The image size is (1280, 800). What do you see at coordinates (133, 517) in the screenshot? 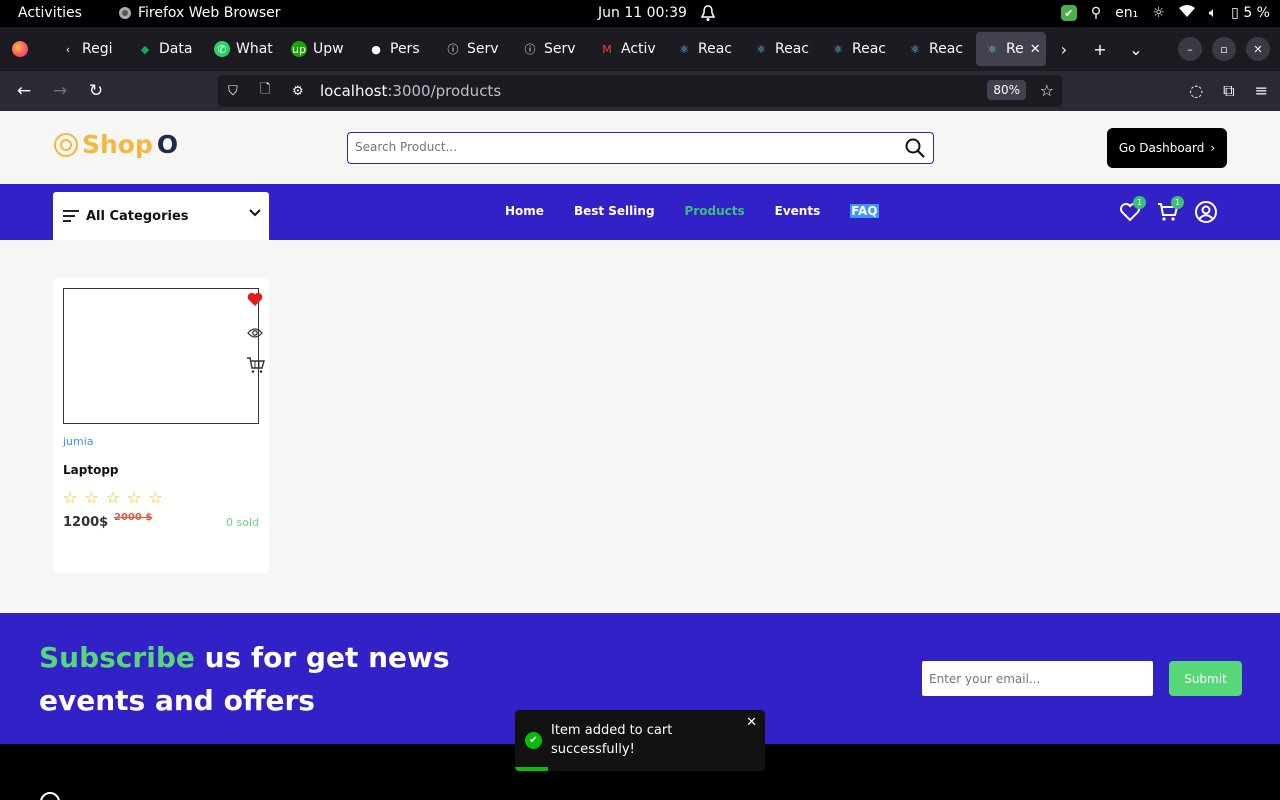
I see `product-original-price: 2000 $` at bounding box center [133, 517].